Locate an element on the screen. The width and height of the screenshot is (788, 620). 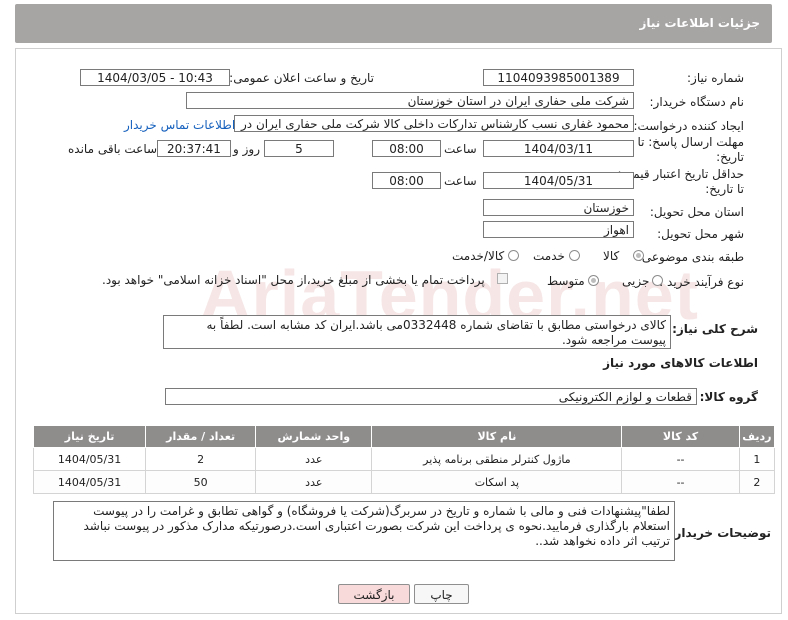
days-remaining-field: 5 is located at coordinates (299, 148).